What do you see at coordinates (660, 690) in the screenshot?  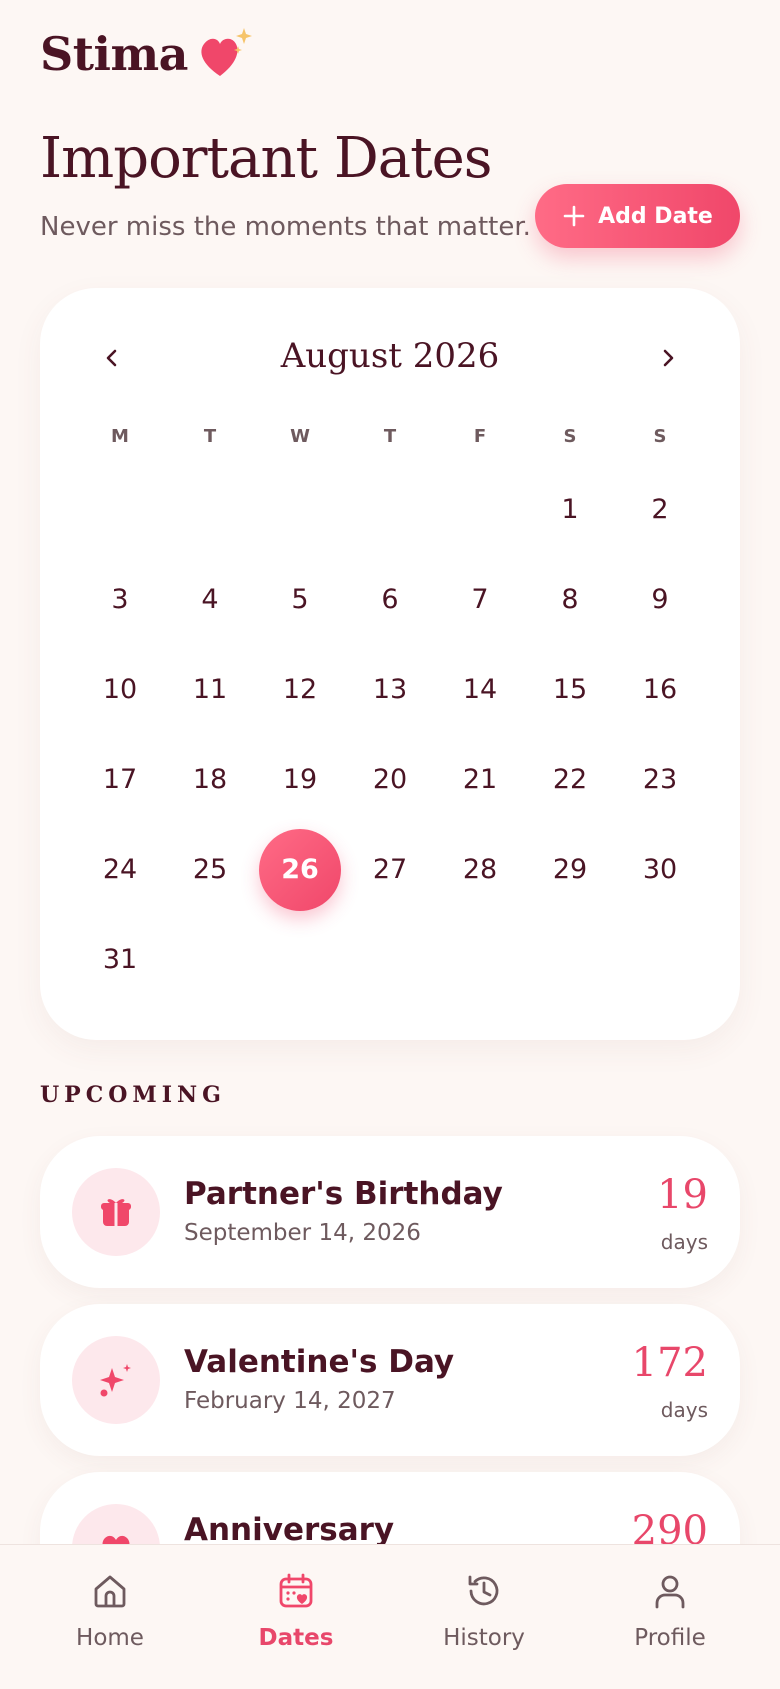 I see `calendar-day: 16` at bounding box center [660, 690].